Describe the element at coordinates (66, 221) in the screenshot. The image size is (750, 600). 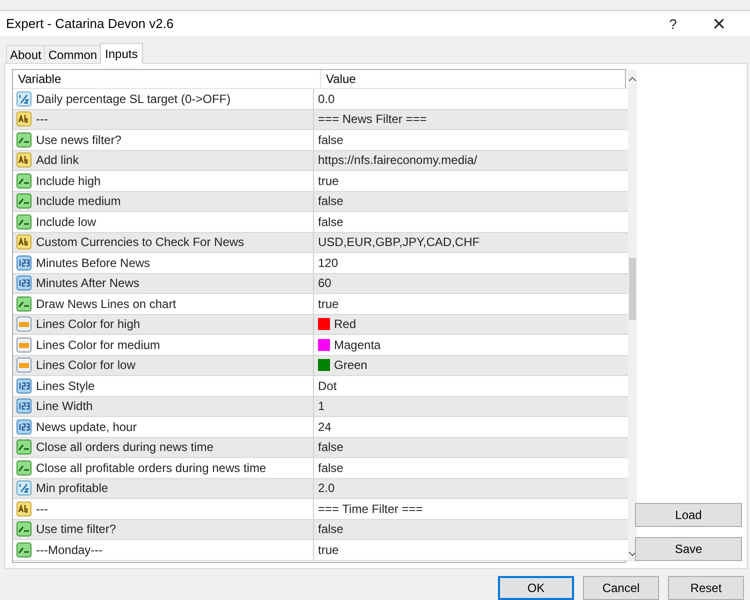
I see `variable-name: Include low` at that location.